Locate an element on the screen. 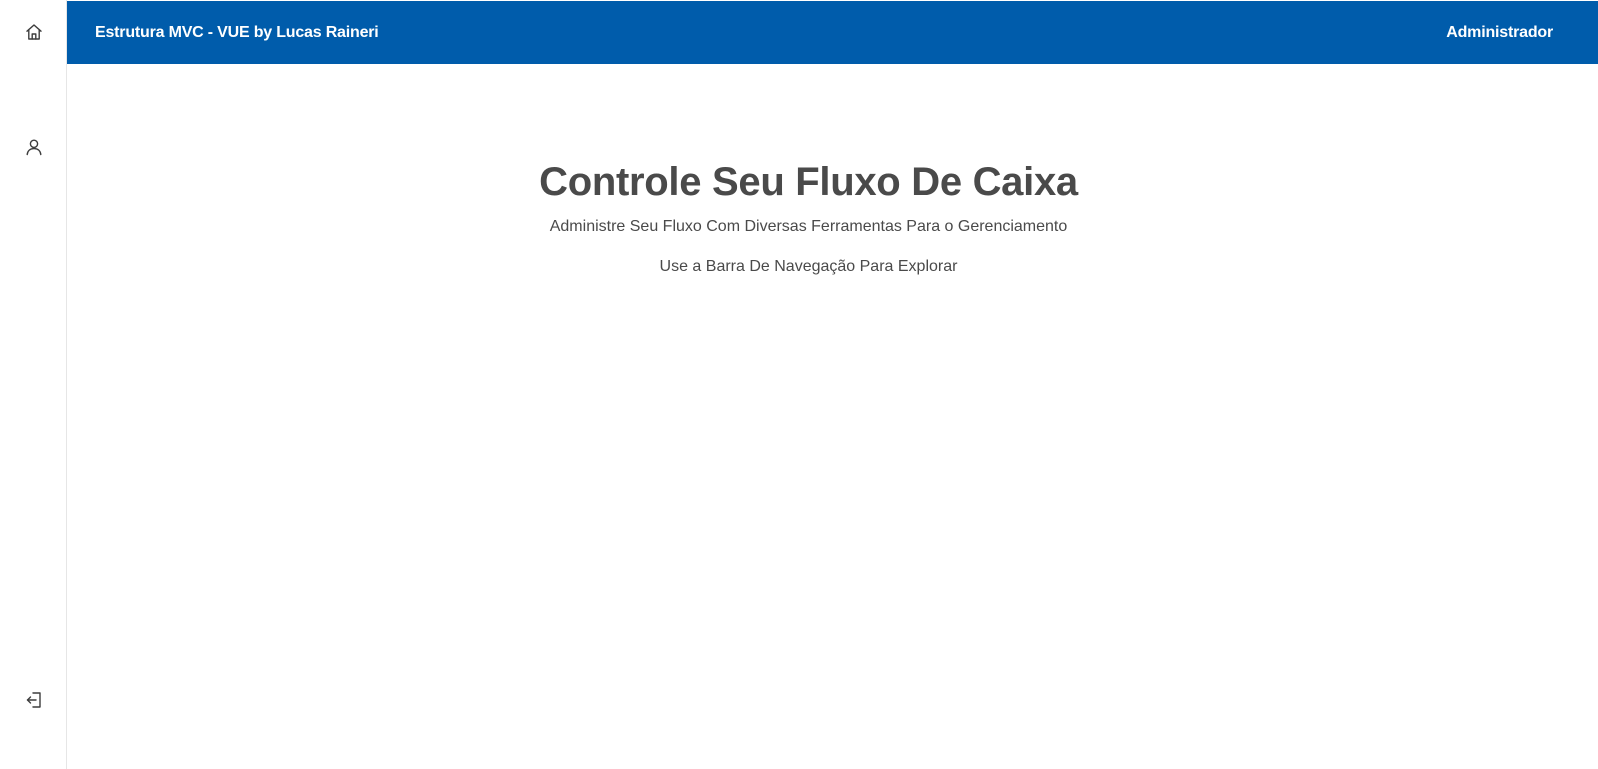  user-menu: Administrador is located at coordinates (1499, 32).